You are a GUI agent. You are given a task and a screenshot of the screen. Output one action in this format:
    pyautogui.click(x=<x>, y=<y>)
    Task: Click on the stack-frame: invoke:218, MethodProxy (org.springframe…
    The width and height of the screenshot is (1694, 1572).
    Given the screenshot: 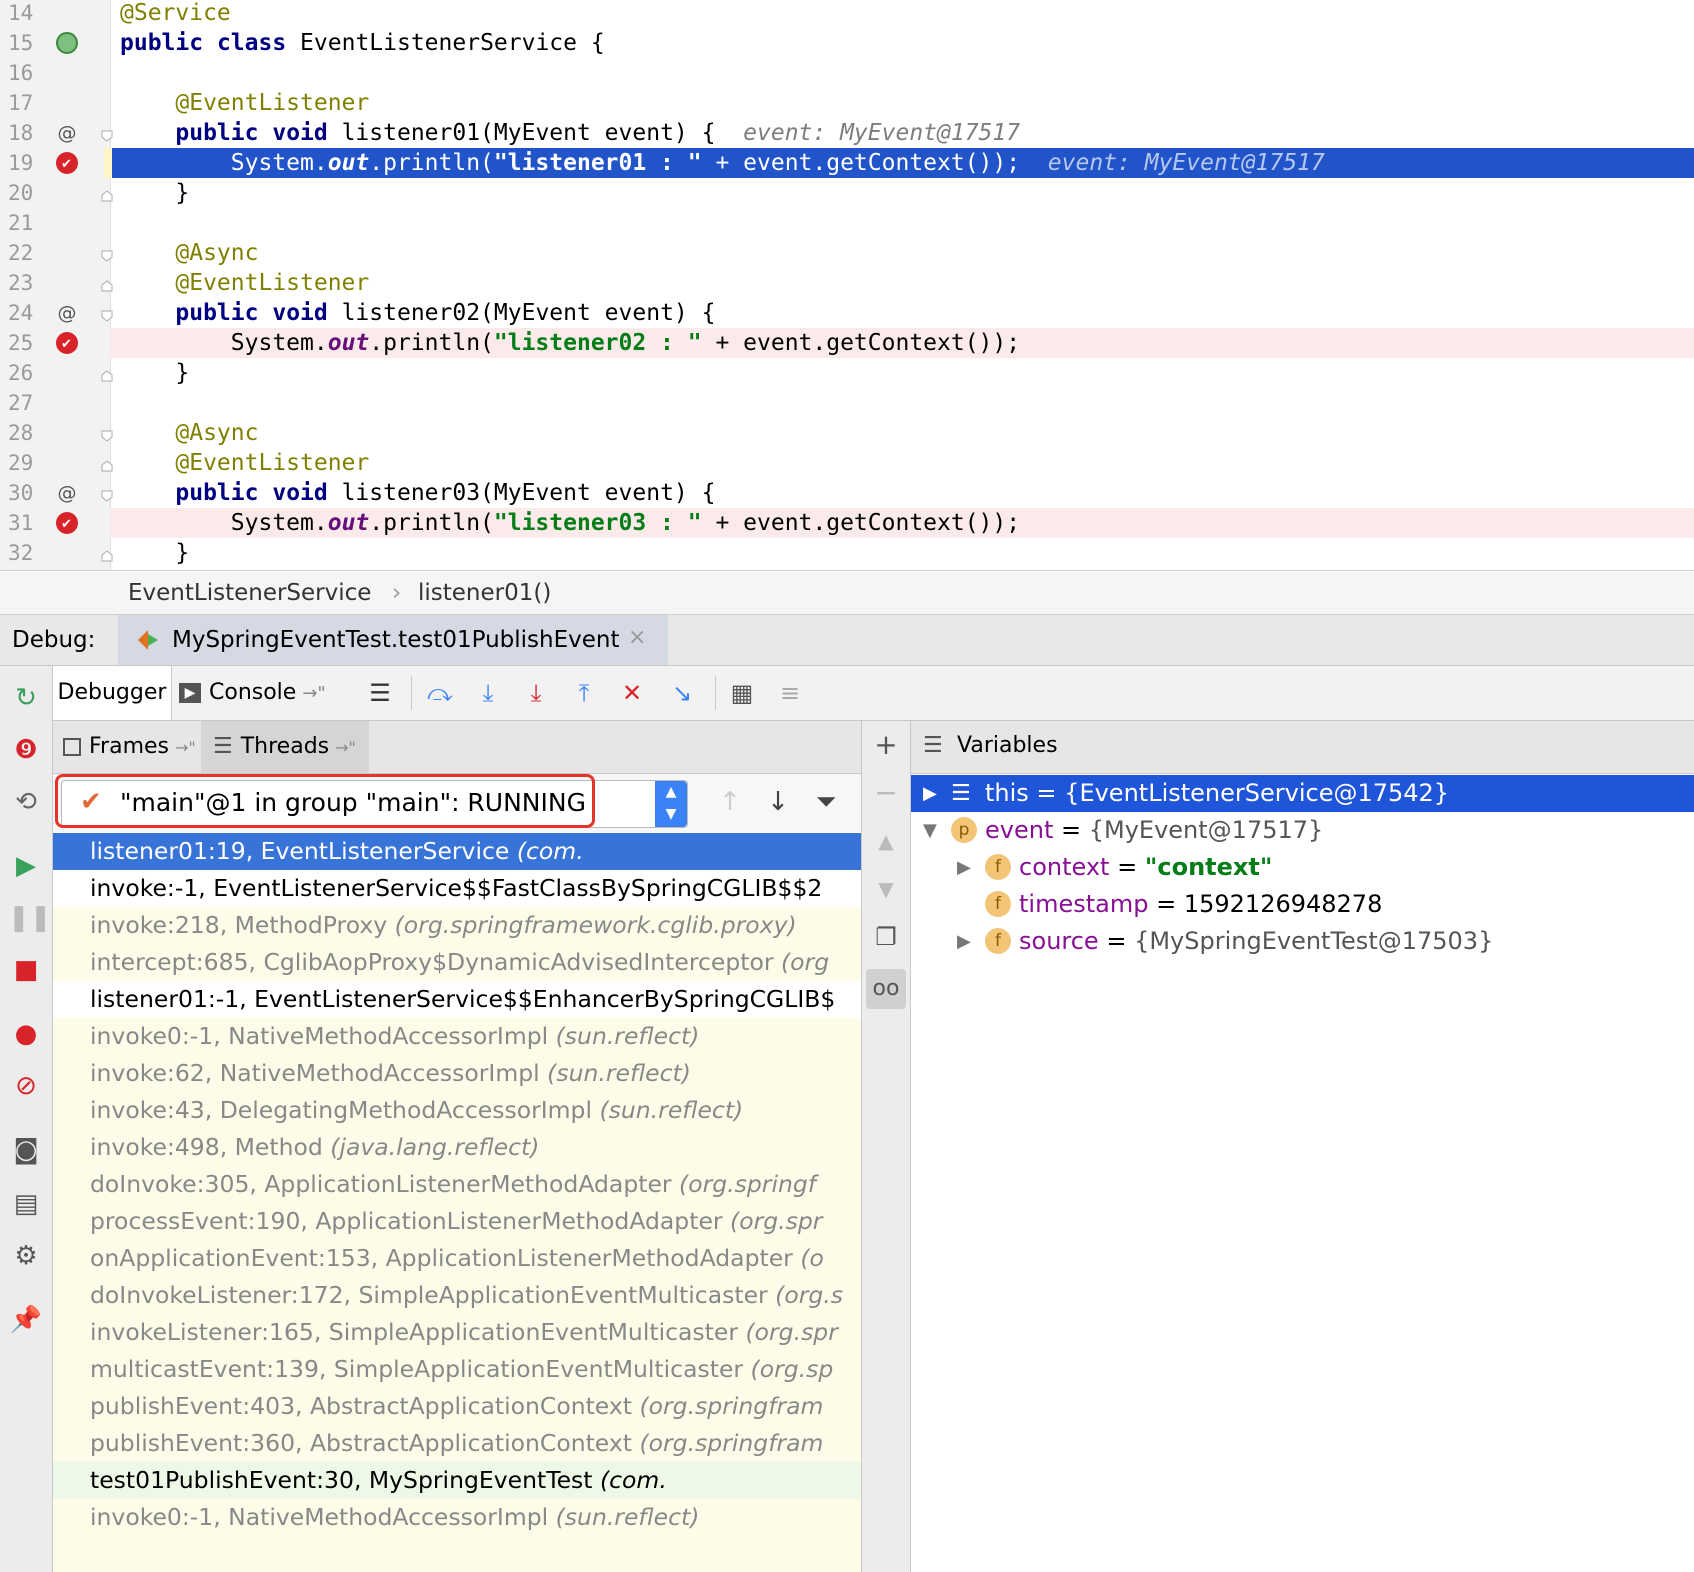 What is the action you would take?
    pyautogui.click(x=457, y=925)
    